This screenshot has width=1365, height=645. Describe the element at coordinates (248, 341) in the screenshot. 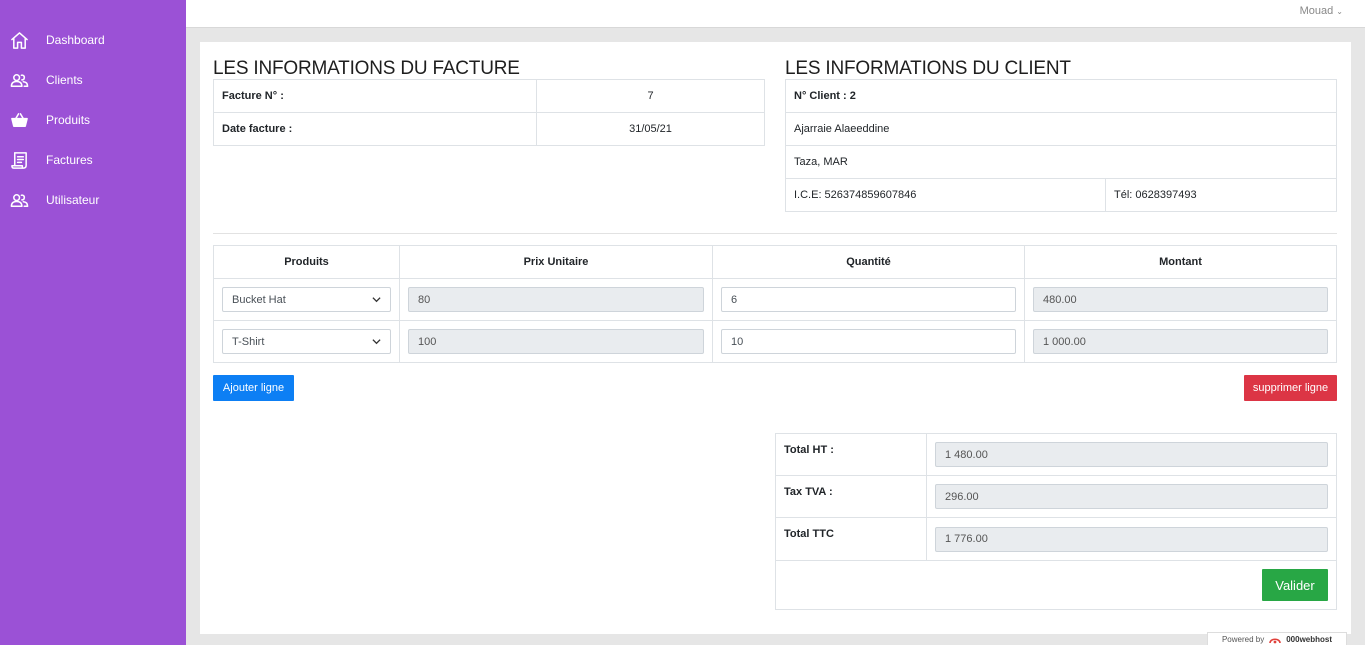

I see `product-select-value: T-Shirt` at that location.